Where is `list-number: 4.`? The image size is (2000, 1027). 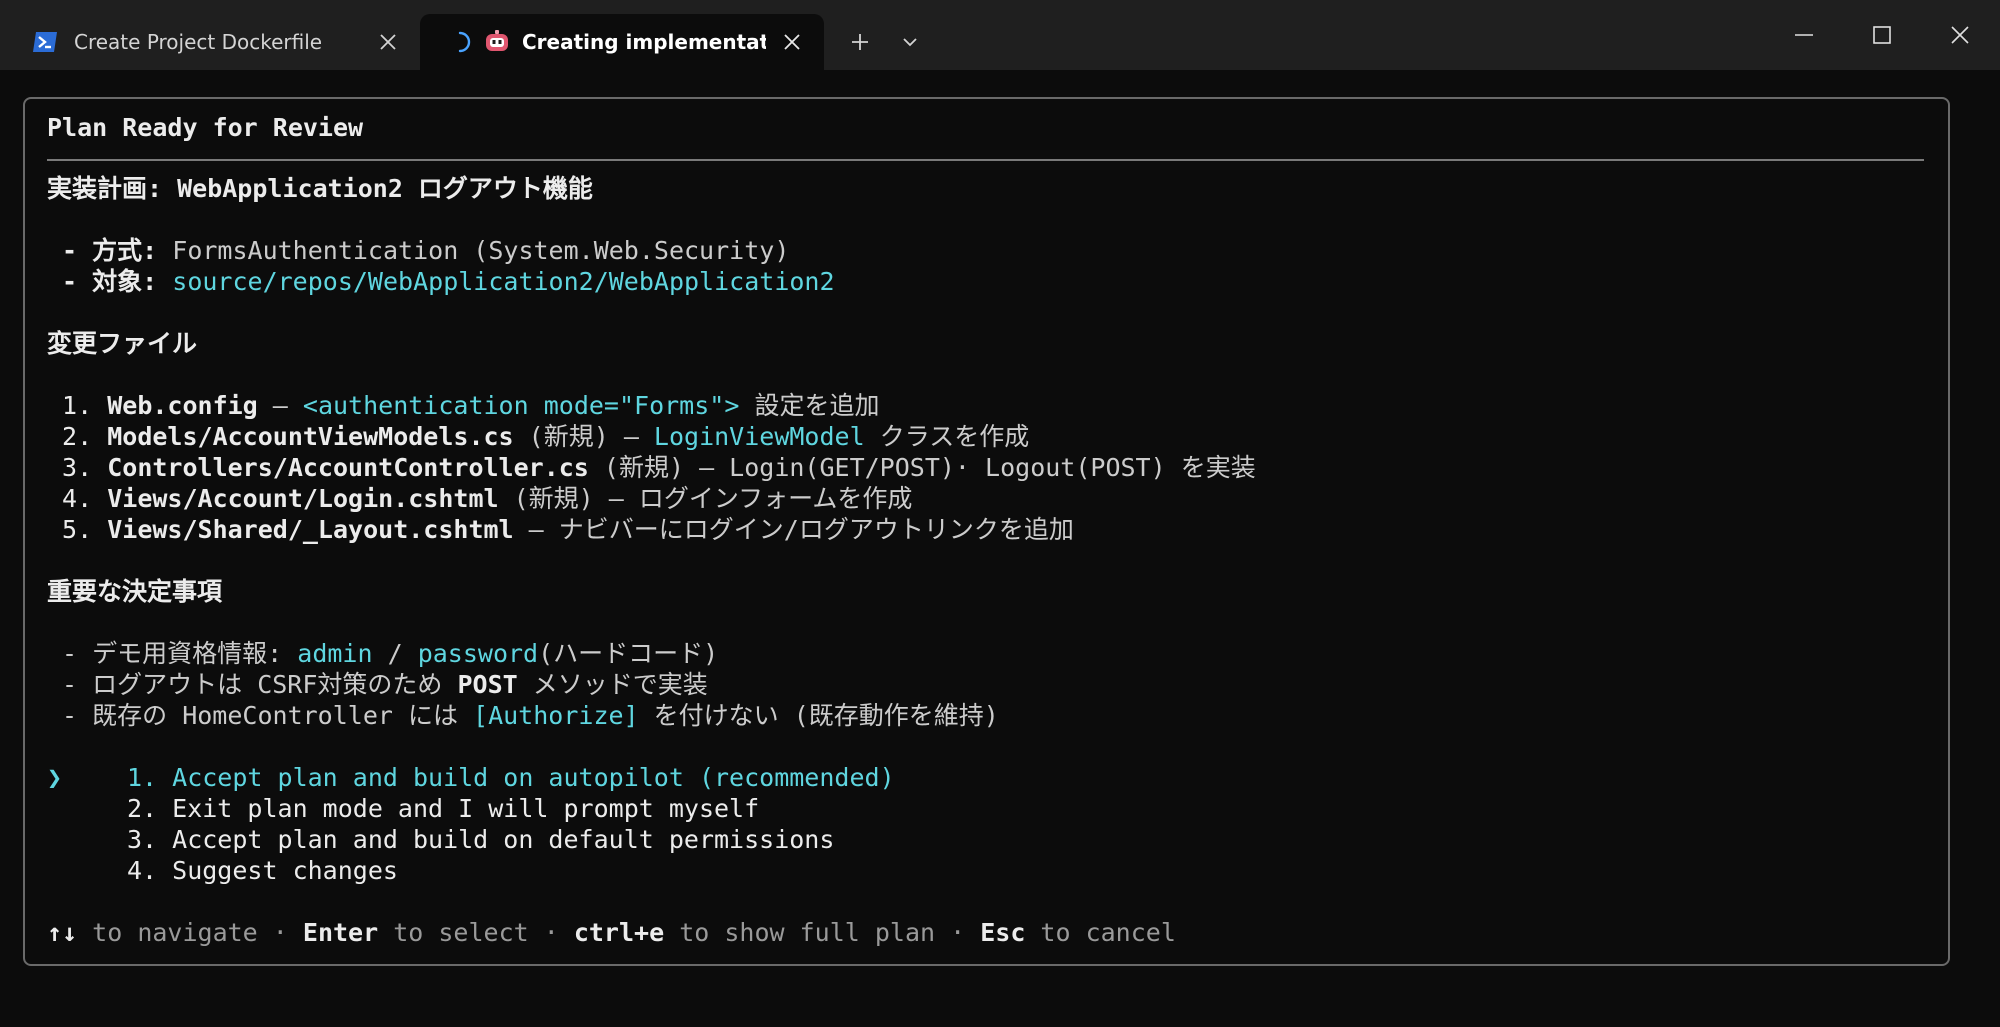 list-number: 4. is located at coordinates (77, 498).